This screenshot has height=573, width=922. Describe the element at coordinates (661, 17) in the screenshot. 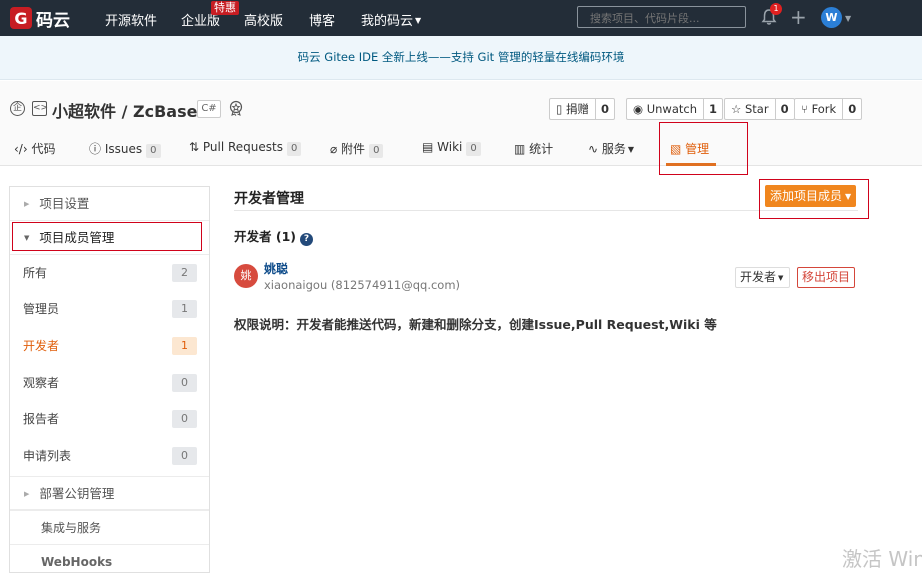

I see `search-input` at that location.